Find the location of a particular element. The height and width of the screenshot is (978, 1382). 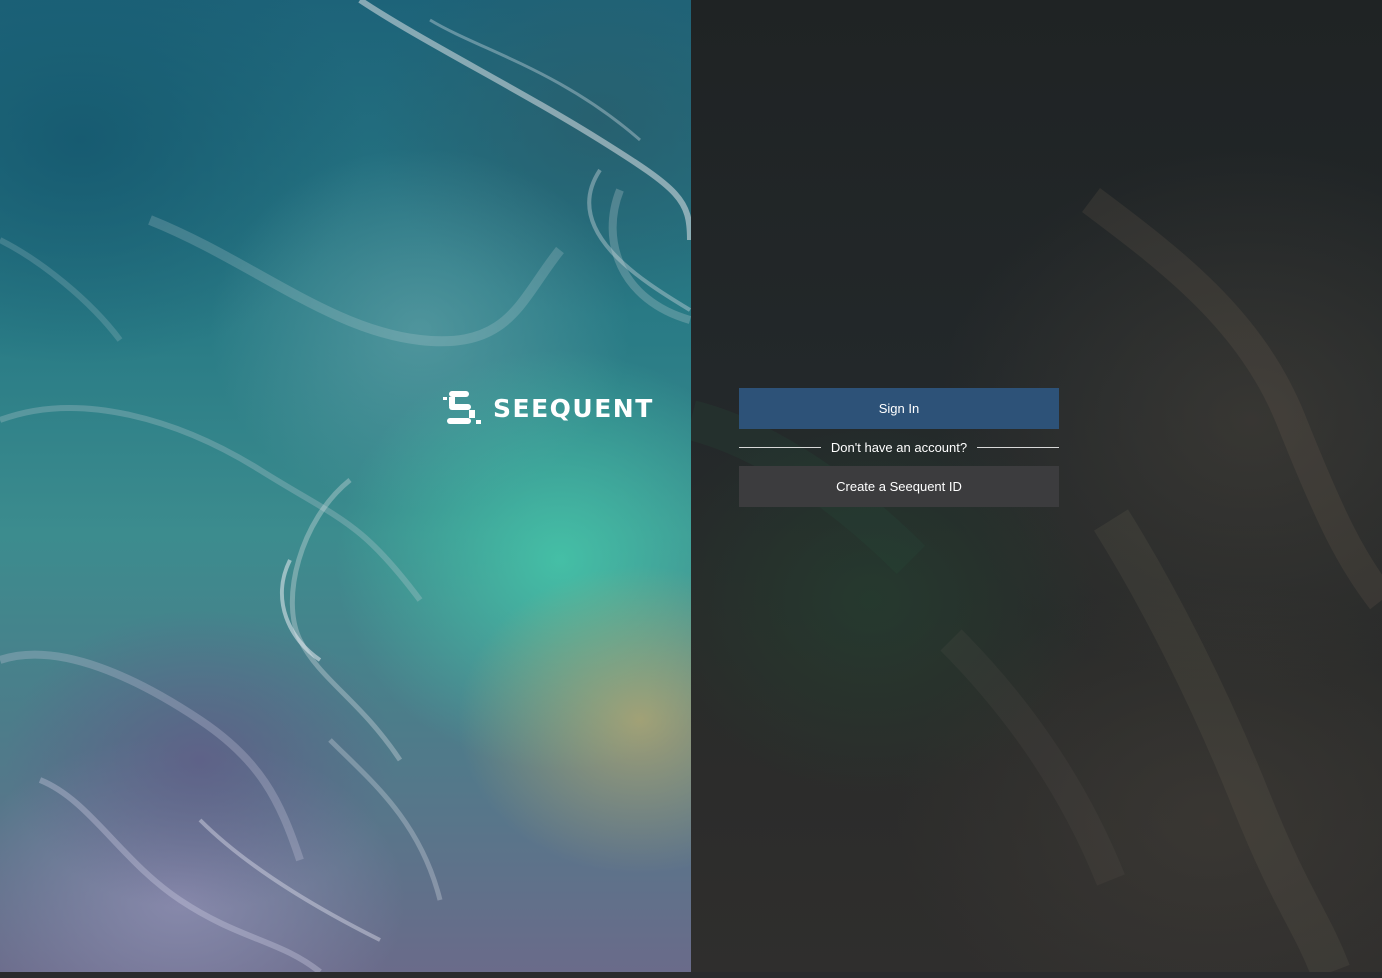

account-divider: Don't have an account? is located at coordinates (899, 447).